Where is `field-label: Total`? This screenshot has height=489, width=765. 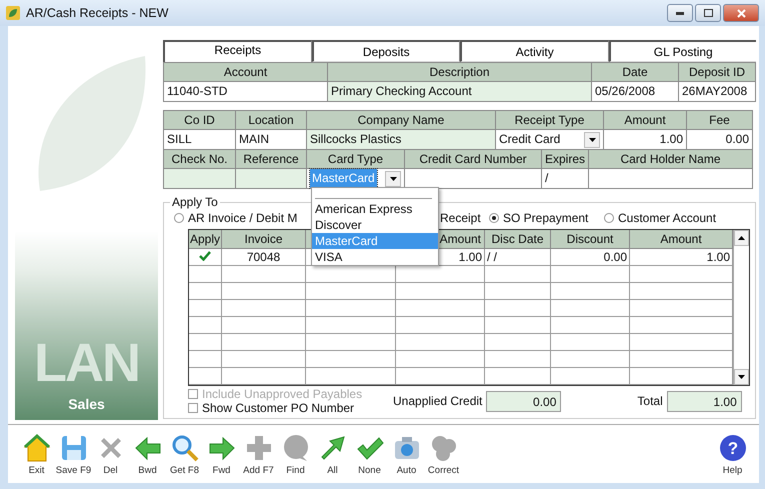
field-label: Total is located at coordinates (650, 401).